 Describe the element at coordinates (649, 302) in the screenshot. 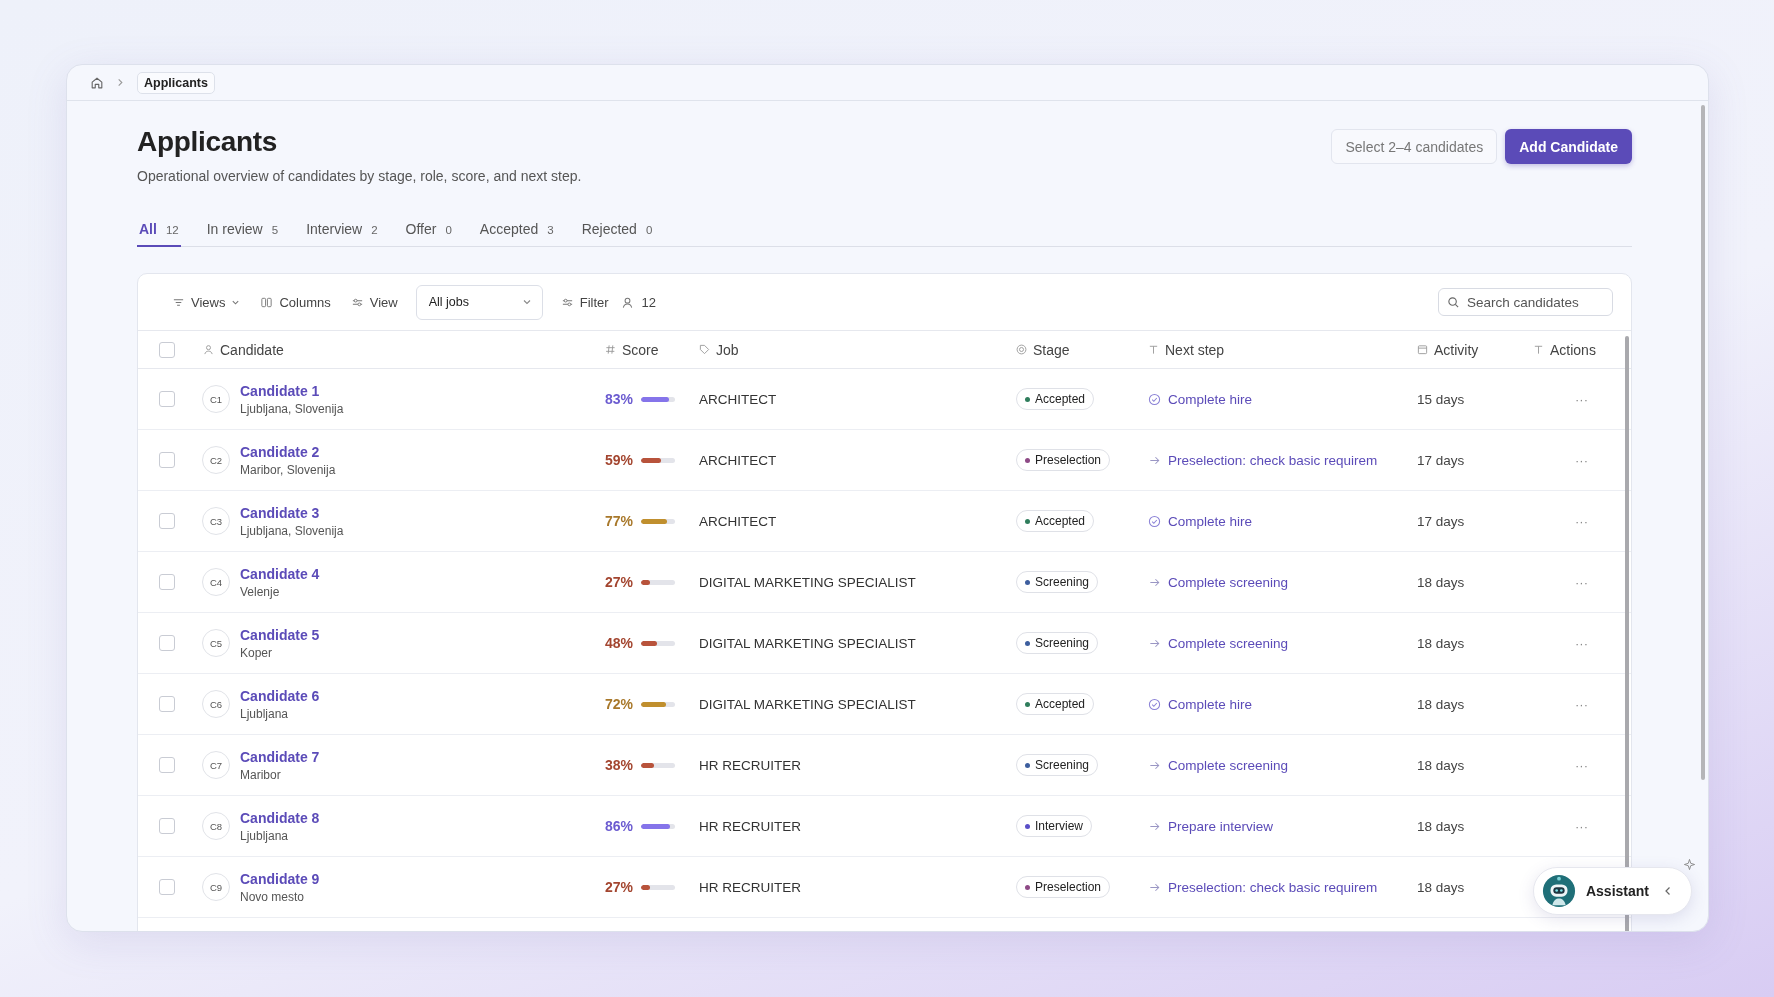

I see `candidate-count: 12` at that location.